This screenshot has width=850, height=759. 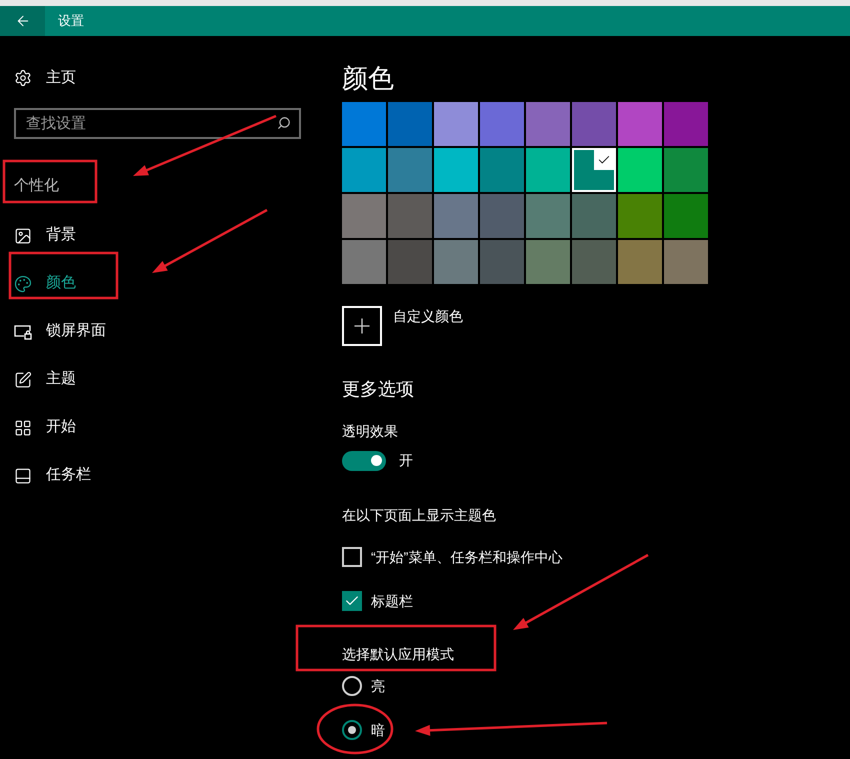 I want to click on sidebar-item: 背景, so click(x=160, y=236).